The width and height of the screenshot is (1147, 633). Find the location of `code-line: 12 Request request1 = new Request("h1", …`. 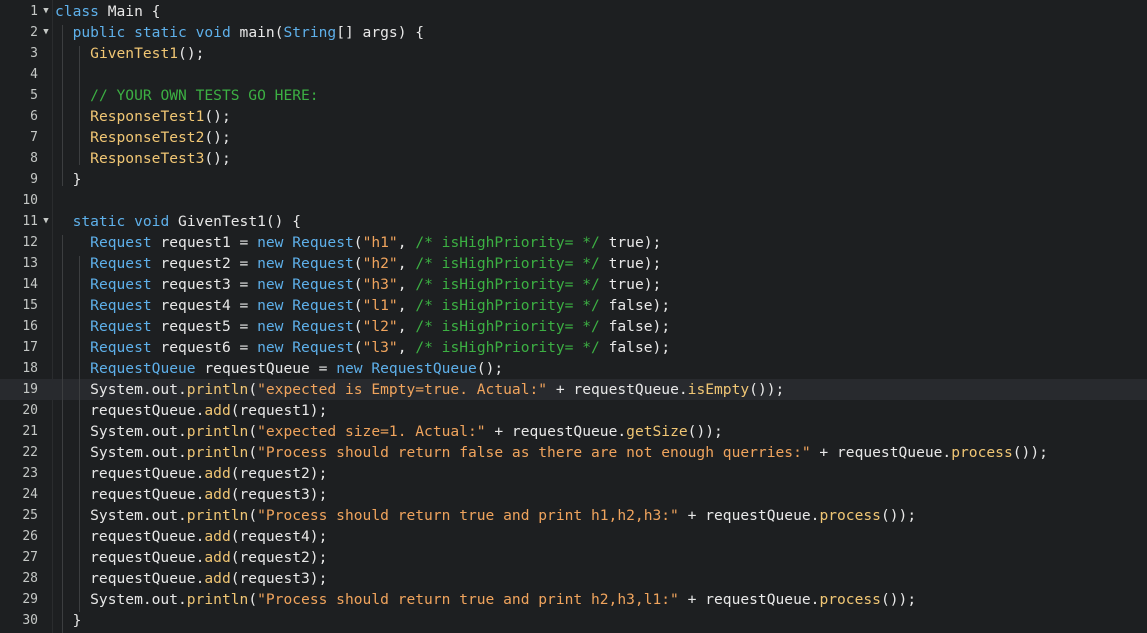

code-line: 12 Request request1 = new Request("h1", … is located at coordinates (573, 242).